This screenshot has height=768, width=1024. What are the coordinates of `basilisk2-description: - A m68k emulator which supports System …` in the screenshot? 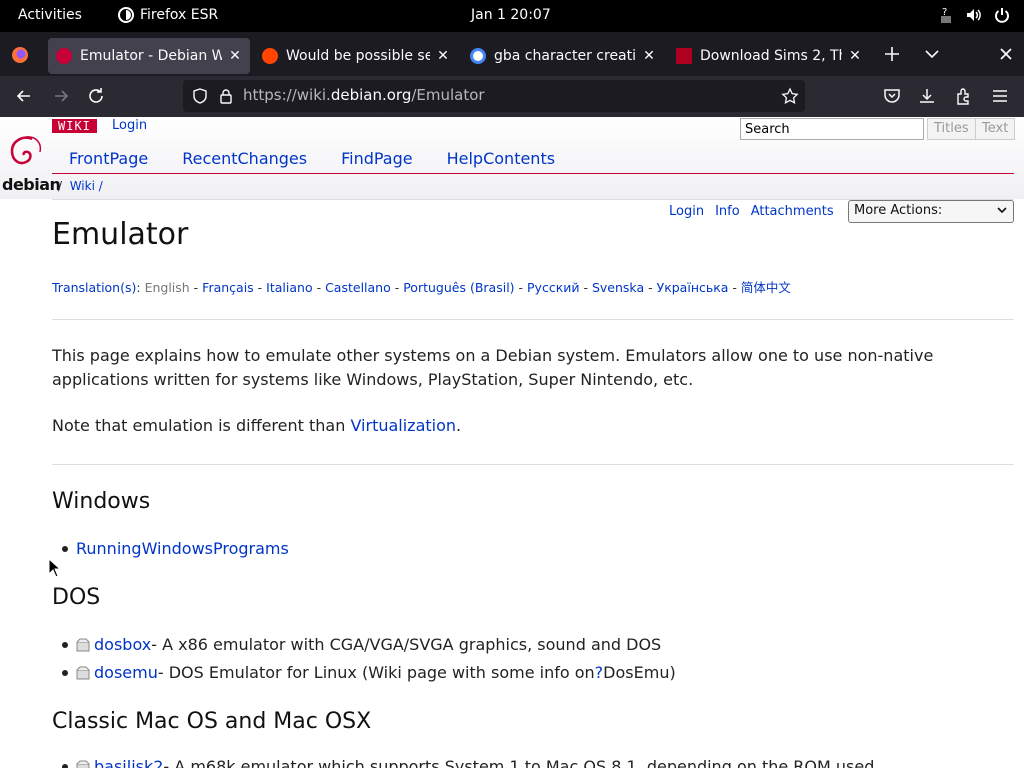 It's located at (519, 762).